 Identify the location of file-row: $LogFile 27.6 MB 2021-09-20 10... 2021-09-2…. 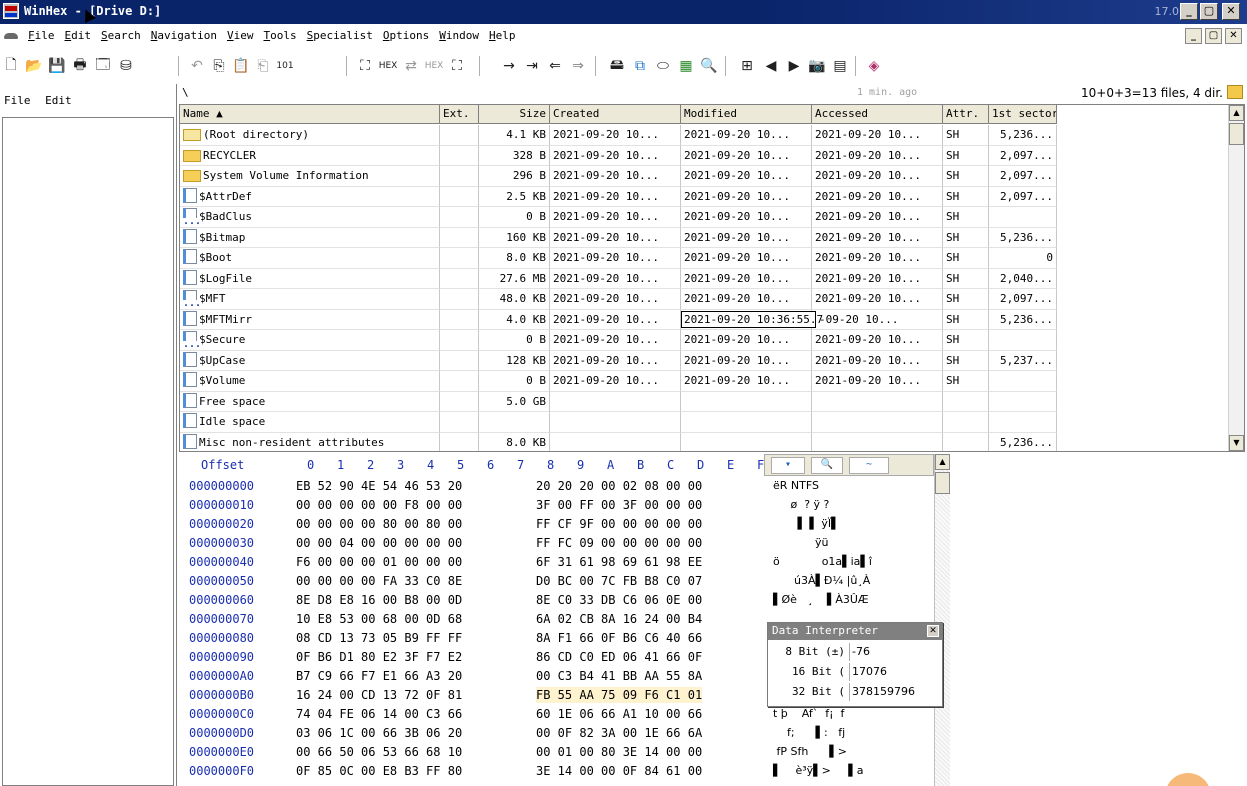
(704, 278).